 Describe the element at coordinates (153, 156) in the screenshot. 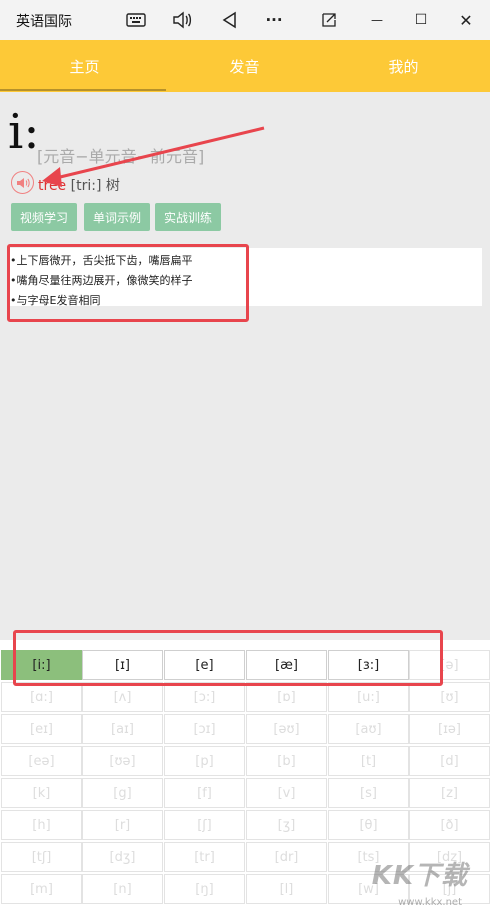

I see `annotation-arrow` at that location.